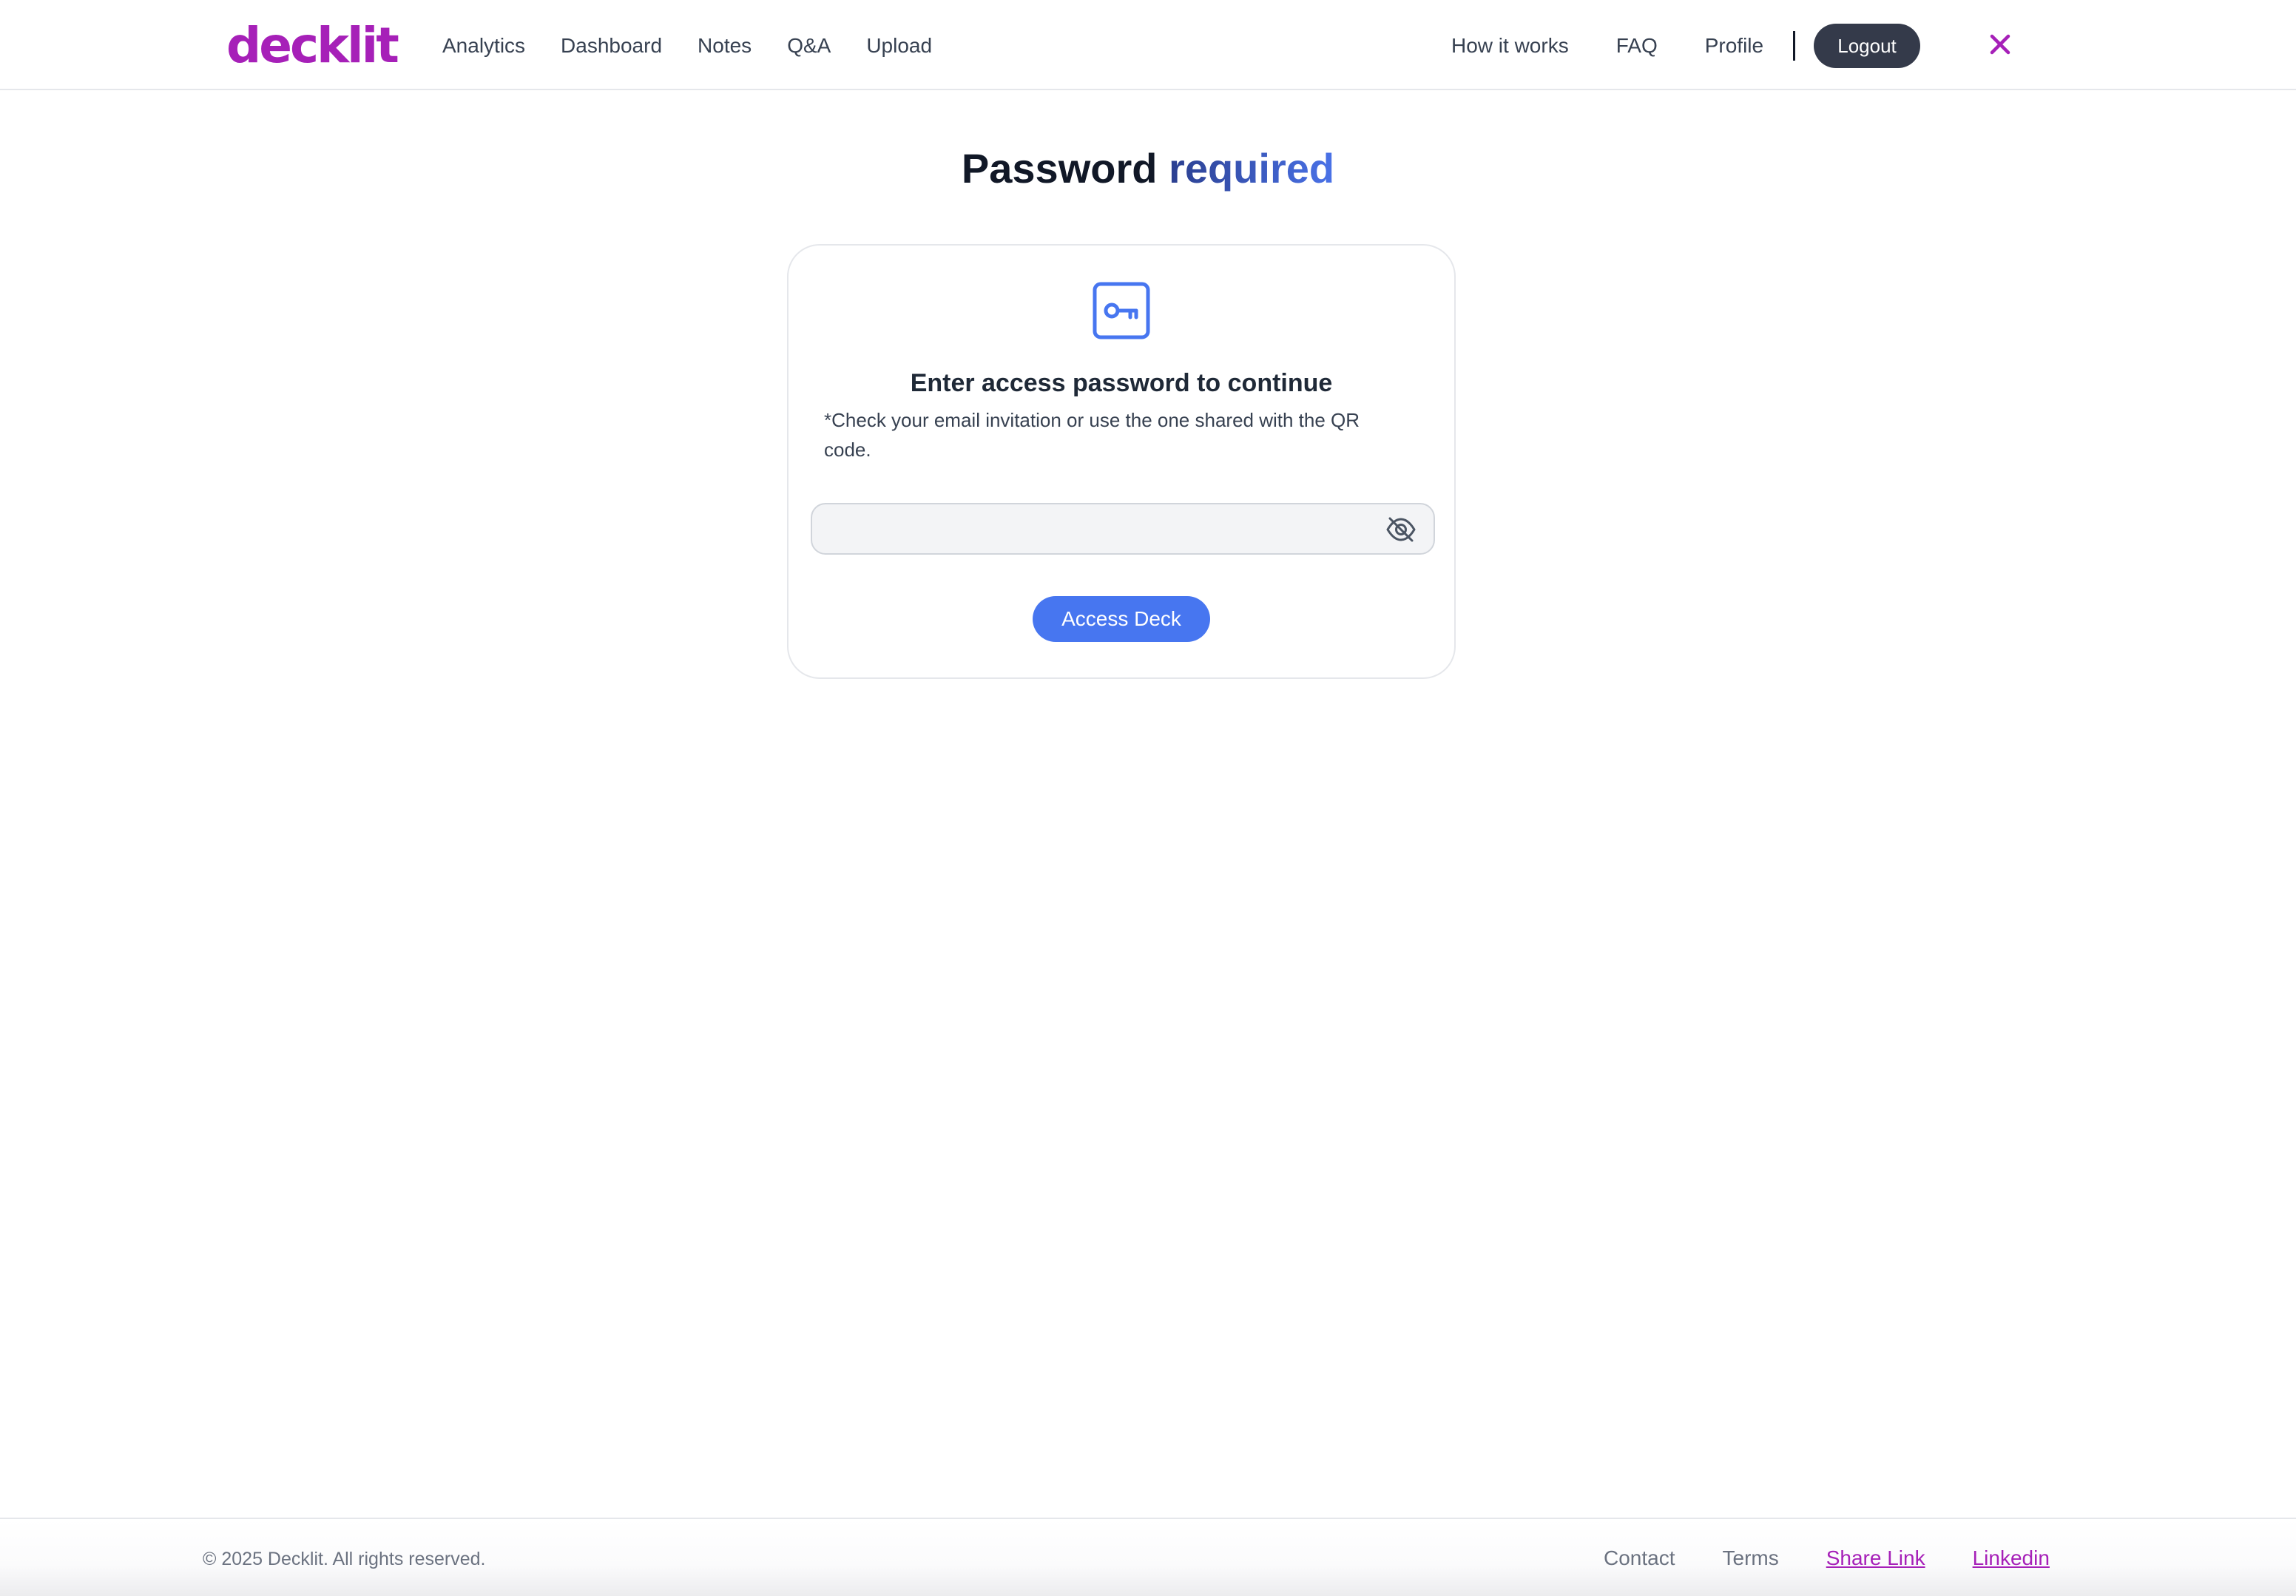 This screenshot has height=1596, width=2296. I want to click on card-heading: Enter access password to continue, so click(1121, 383).